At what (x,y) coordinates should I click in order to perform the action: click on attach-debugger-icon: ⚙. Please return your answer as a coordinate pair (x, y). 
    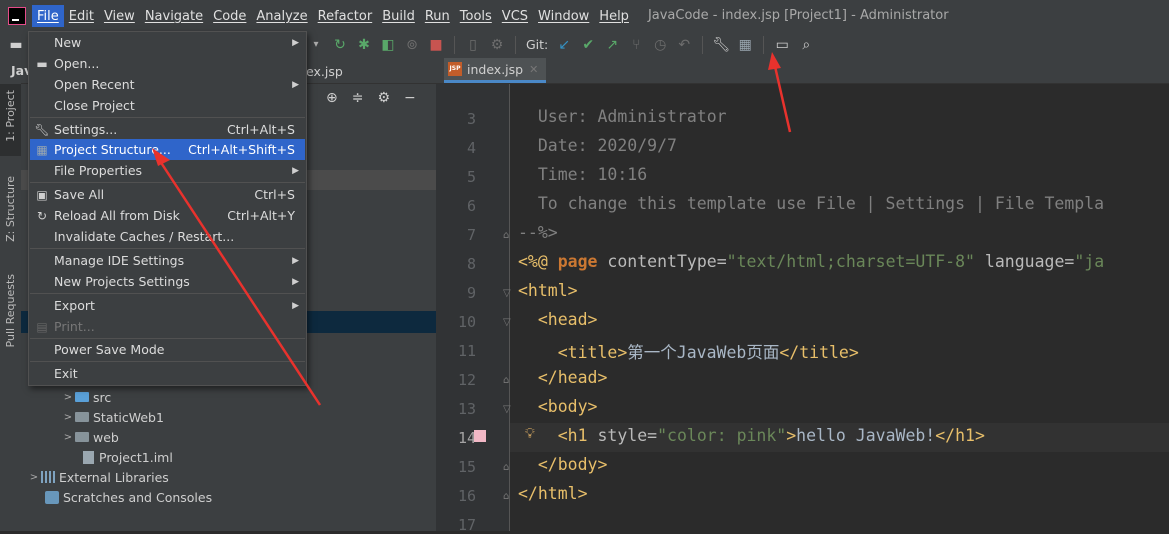
    Looking at the image, I should click on (497, 45).